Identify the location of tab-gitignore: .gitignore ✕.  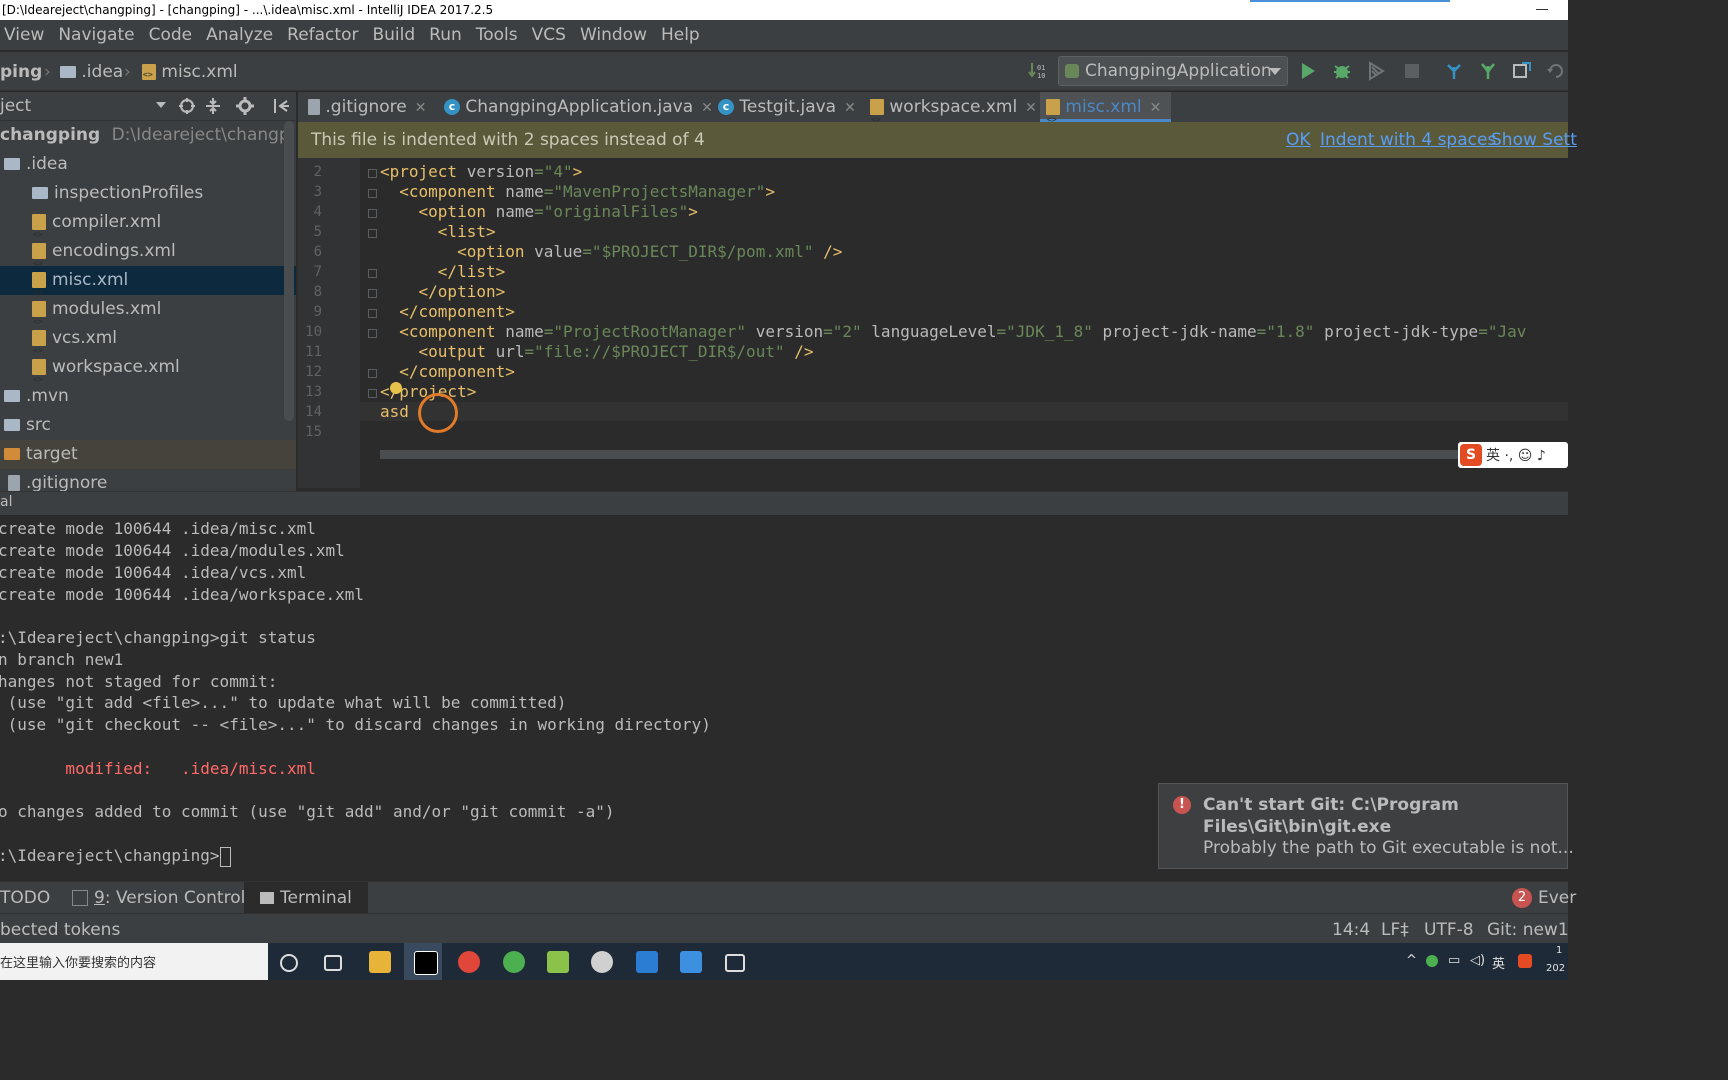
(367, 107).